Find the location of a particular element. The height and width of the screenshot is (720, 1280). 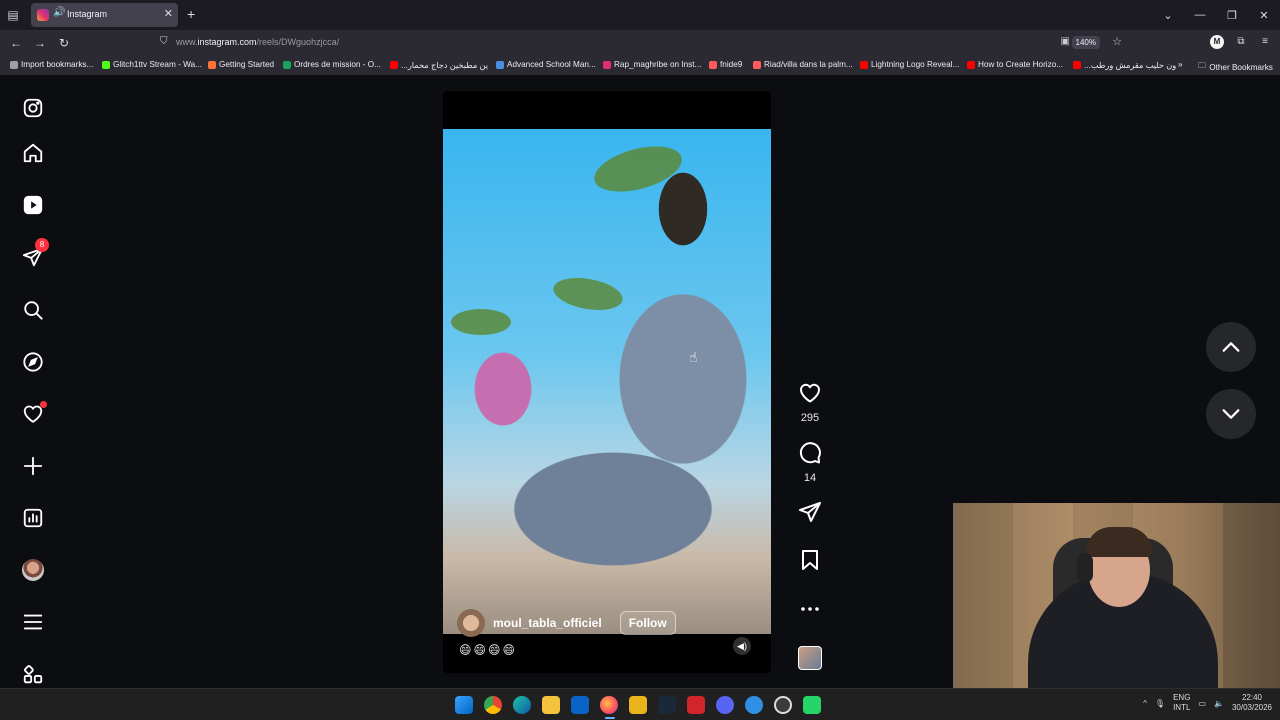

more-options-action is located at coordinates (810, 611).